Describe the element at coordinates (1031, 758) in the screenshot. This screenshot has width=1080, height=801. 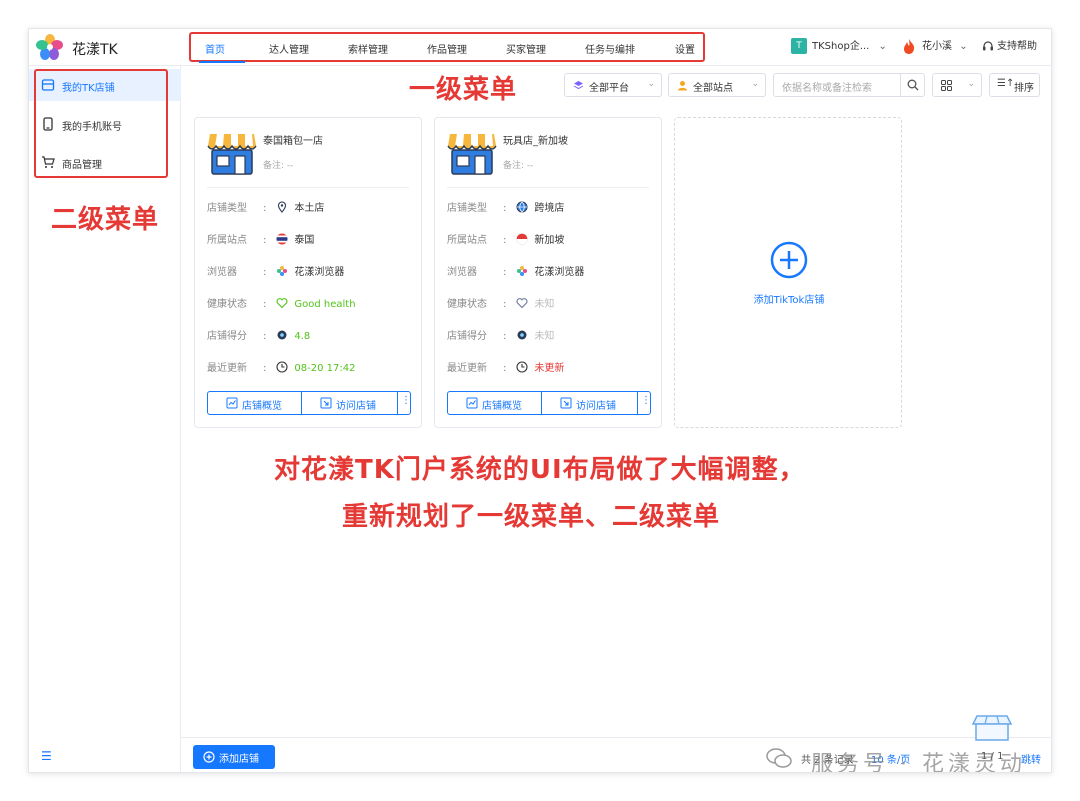
I see `jump-button: 跳转` at that location.